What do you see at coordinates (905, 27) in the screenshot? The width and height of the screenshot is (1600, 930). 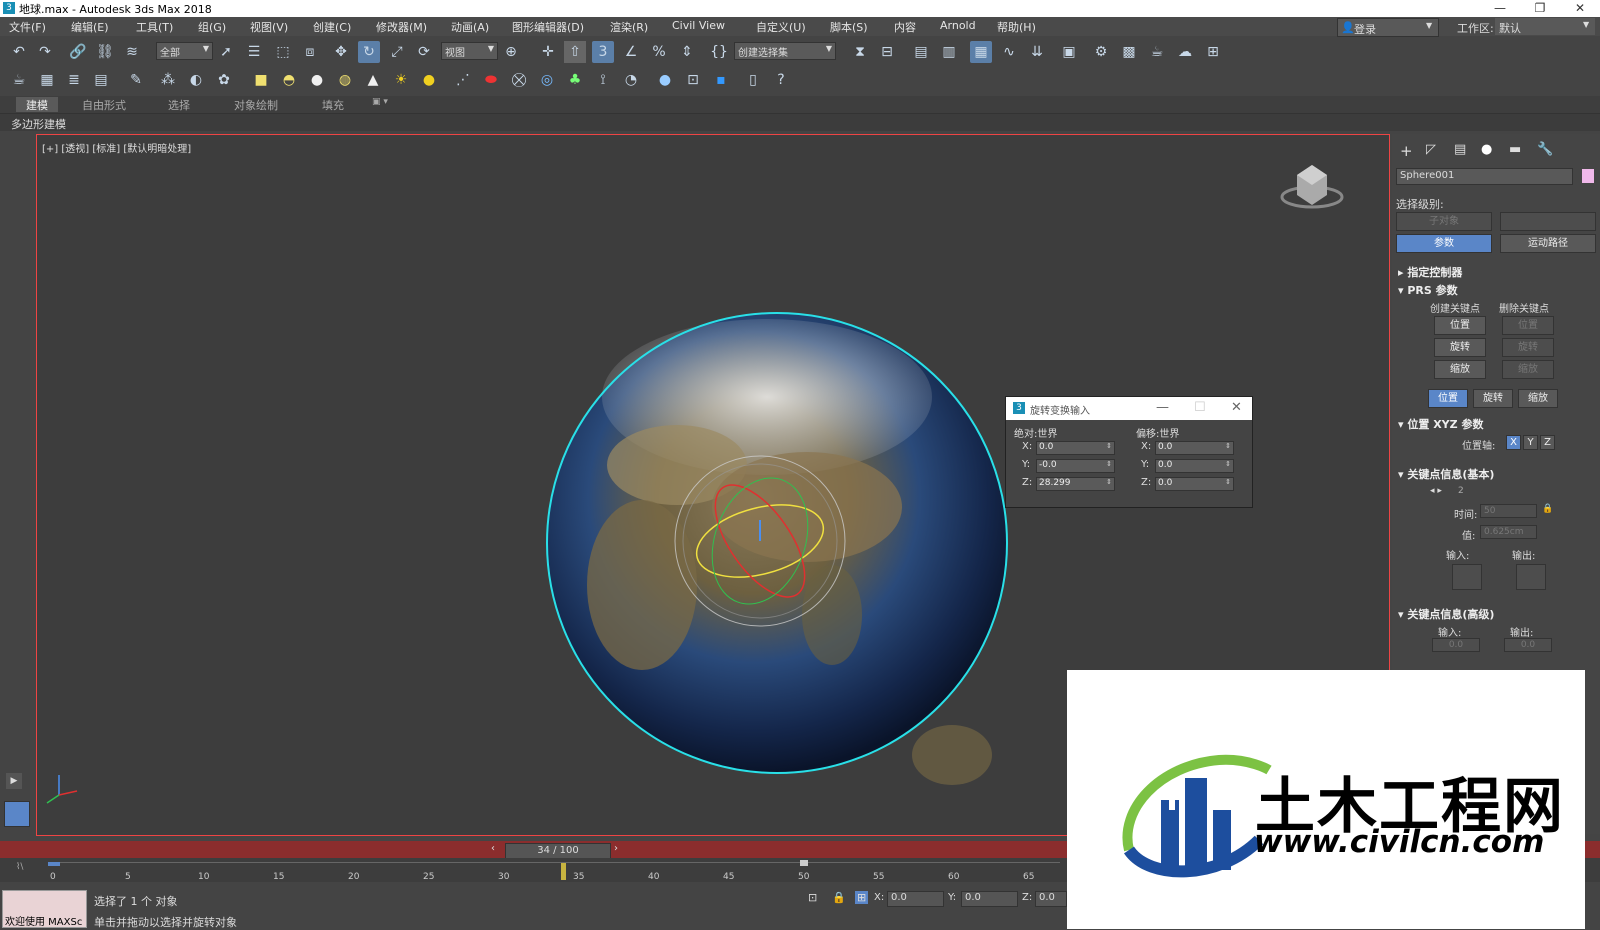 I see `menu-content: 内容` at bounding box center [905, 27].